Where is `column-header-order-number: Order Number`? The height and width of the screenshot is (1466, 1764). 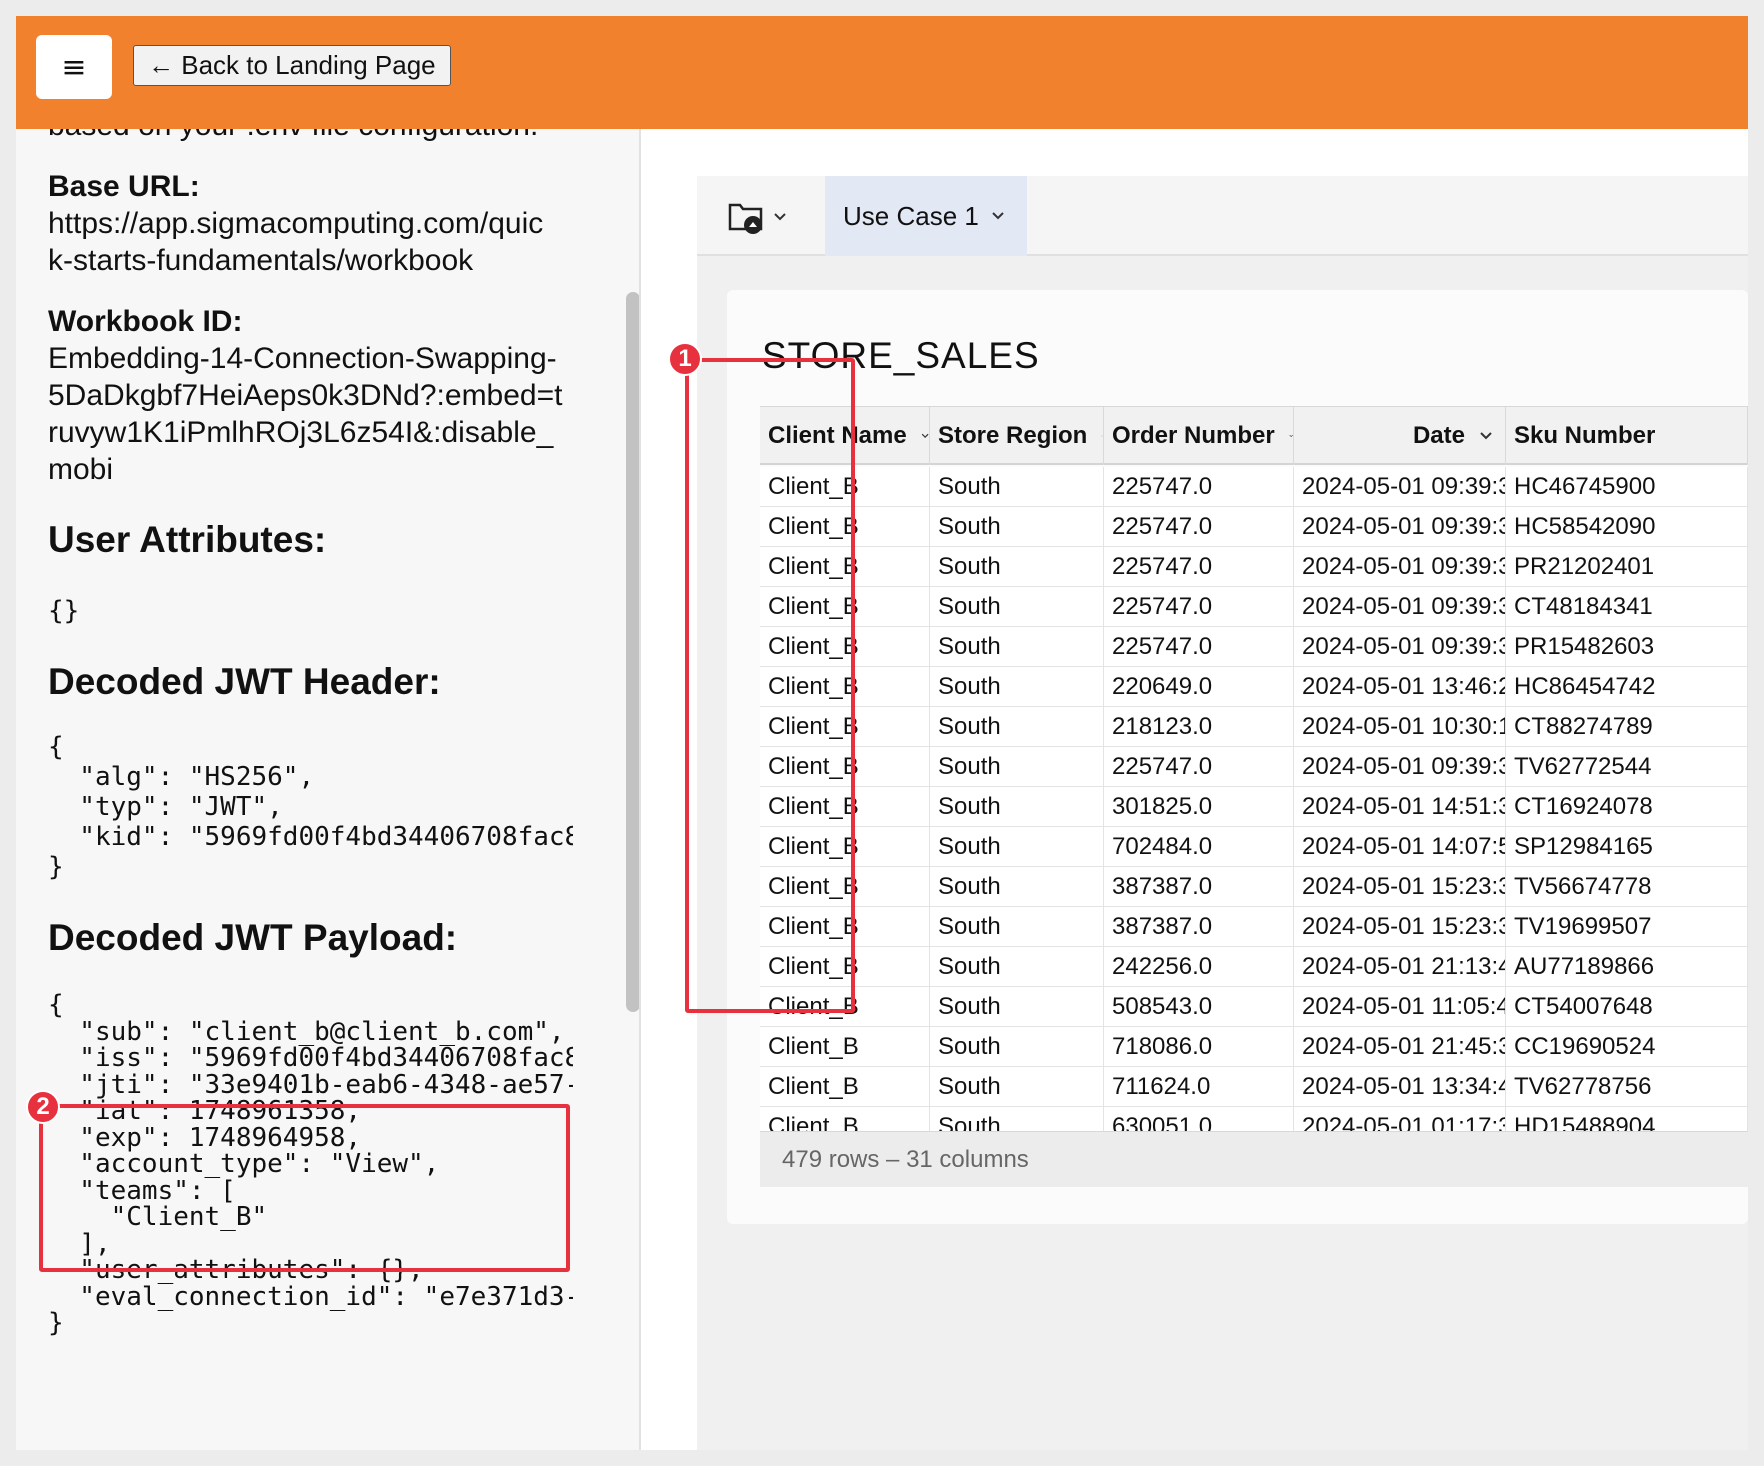 column-header-order-number: Order Number is located at coordinates (1199, 436).